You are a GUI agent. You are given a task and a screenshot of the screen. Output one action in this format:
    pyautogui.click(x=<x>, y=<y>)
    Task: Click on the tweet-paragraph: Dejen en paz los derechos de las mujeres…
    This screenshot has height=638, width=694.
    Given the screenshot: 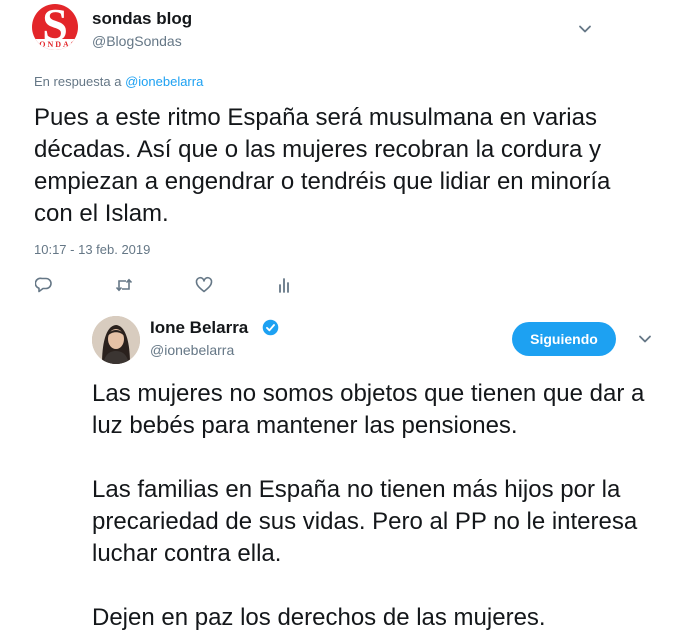 What is the action you would take?
    pyautogui.click(x=319, y=617)
    